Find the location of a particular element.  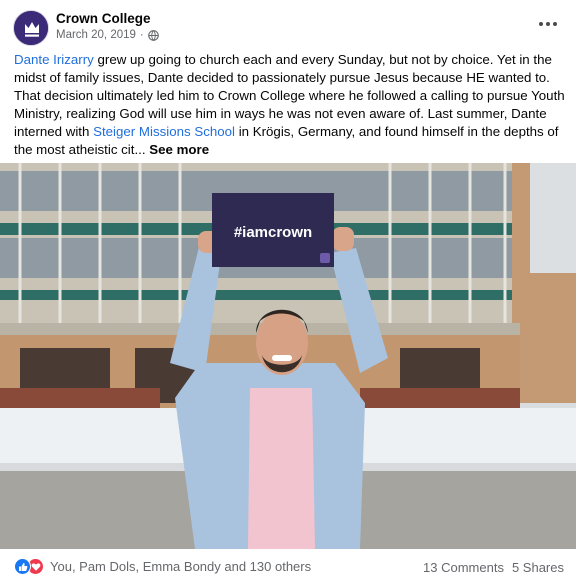

engagement-counts: 13 Comments 5 Shares is located at coordinates (493, 567).